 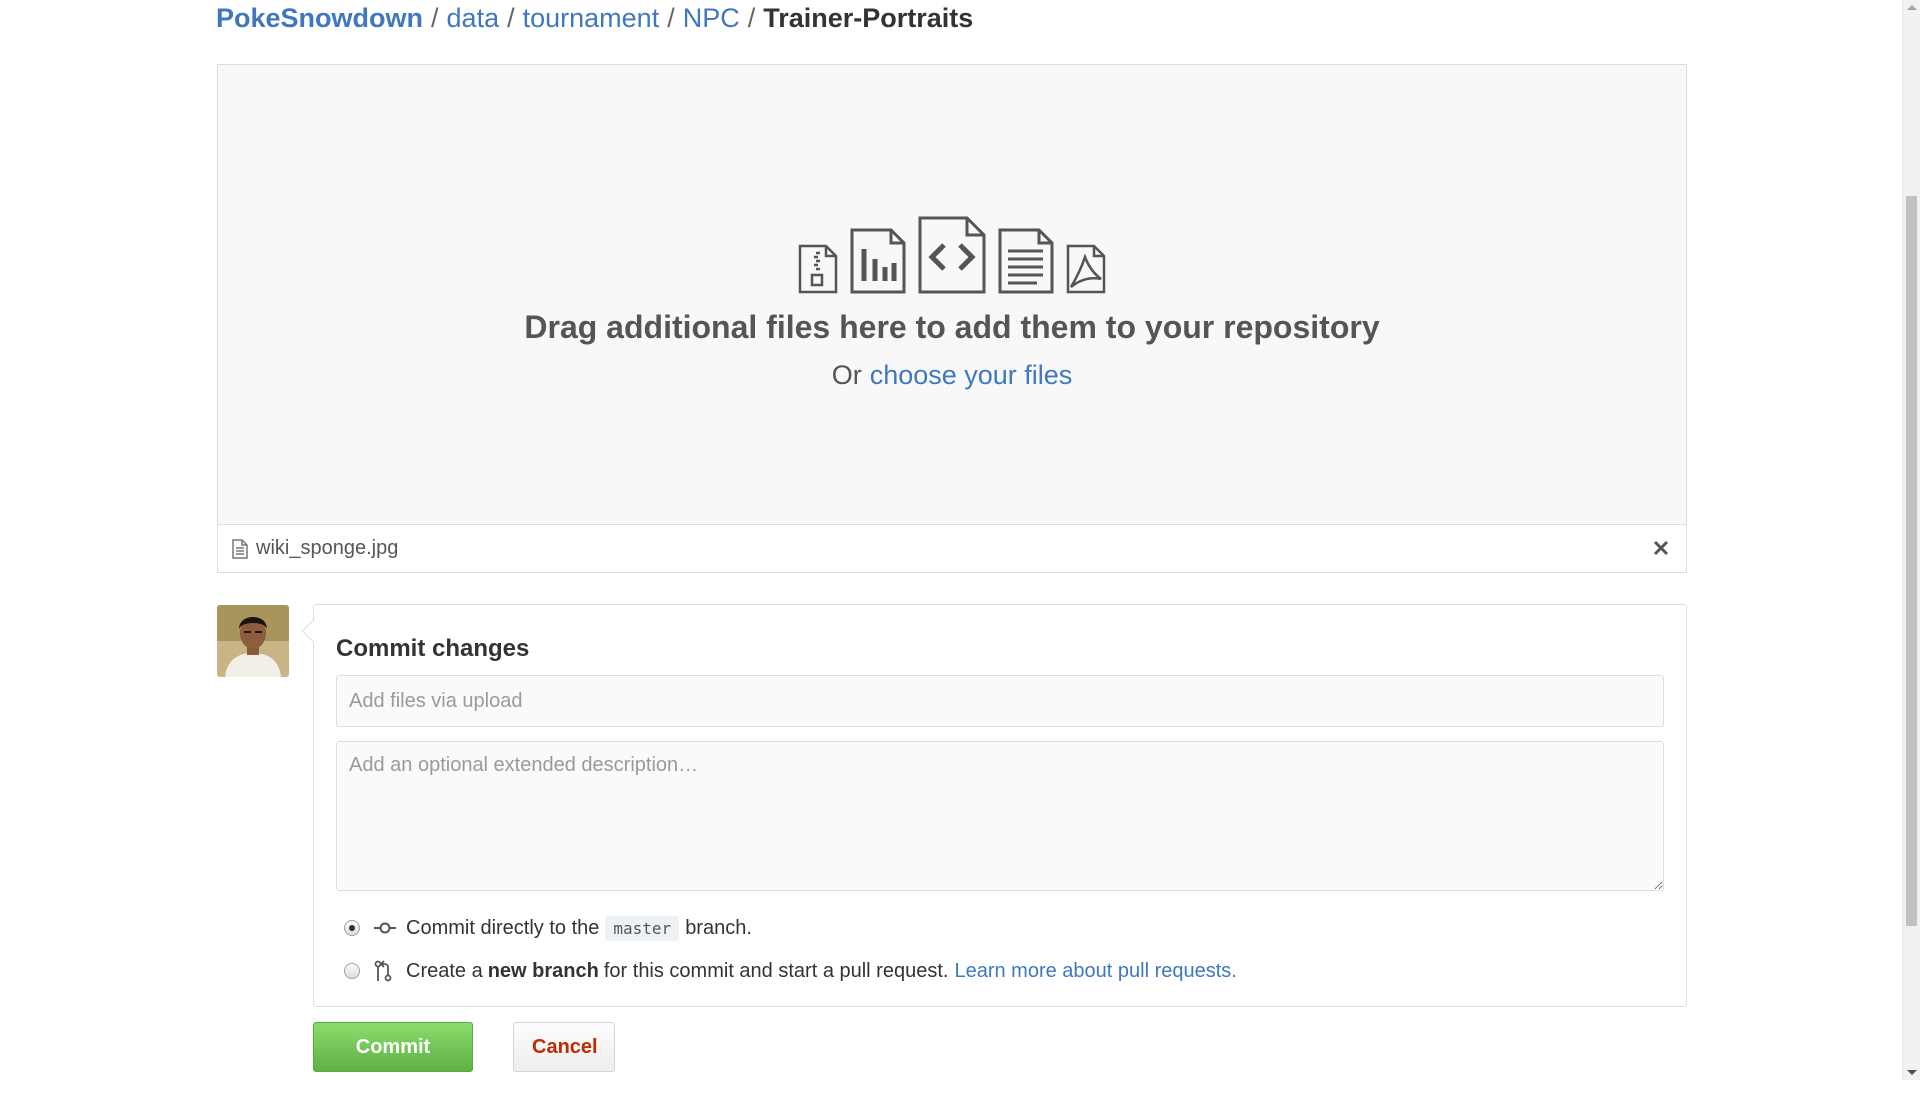 What do you see at coordinates (818, 269) in the screenshot?
I see `zip-file-icon` at bounding box center [818, 269].